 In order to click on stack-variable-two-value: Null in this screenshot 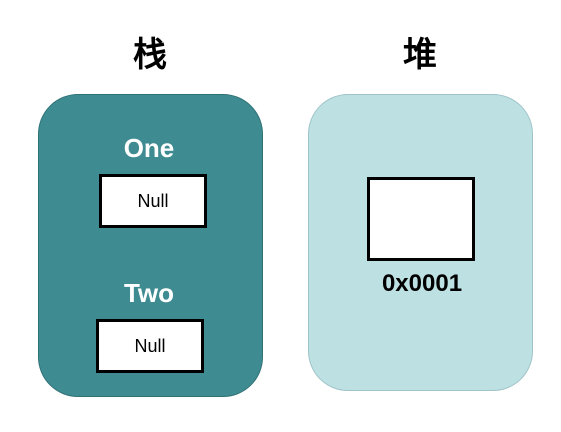, I will do `click(150, 345)`.